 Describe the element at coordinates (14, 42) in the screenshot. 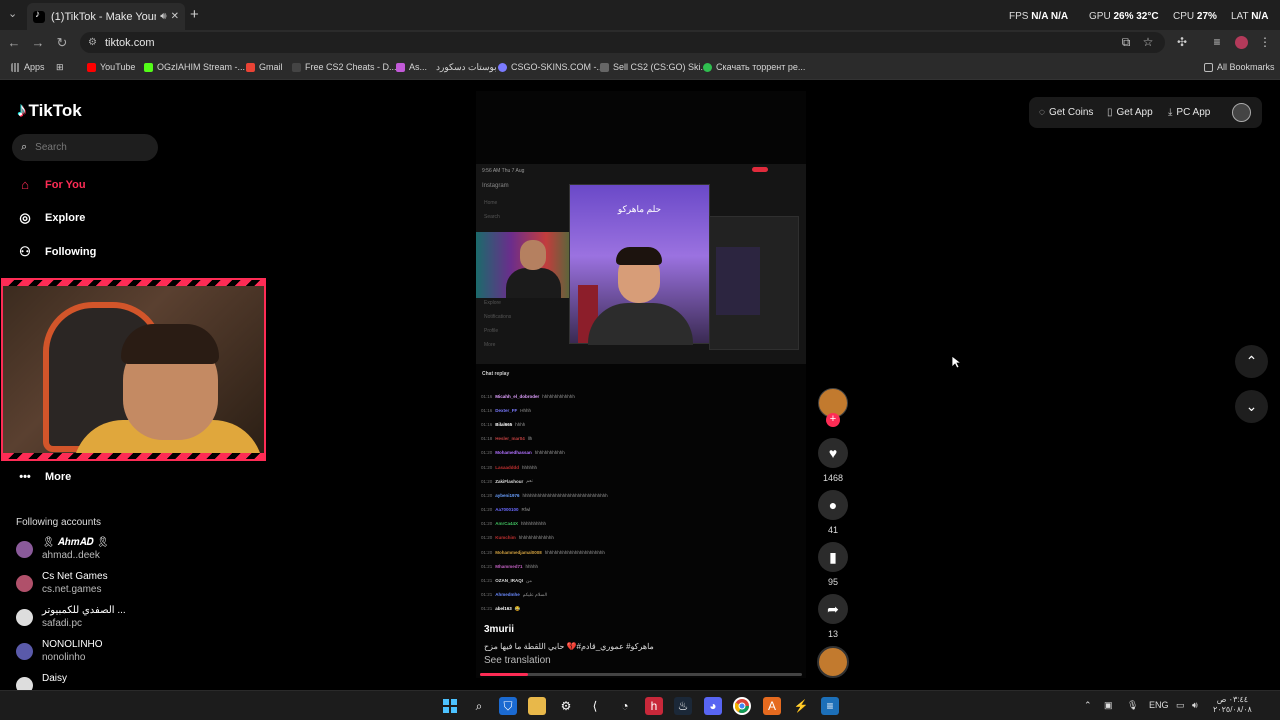

I see `back-icon: ←` at that location.